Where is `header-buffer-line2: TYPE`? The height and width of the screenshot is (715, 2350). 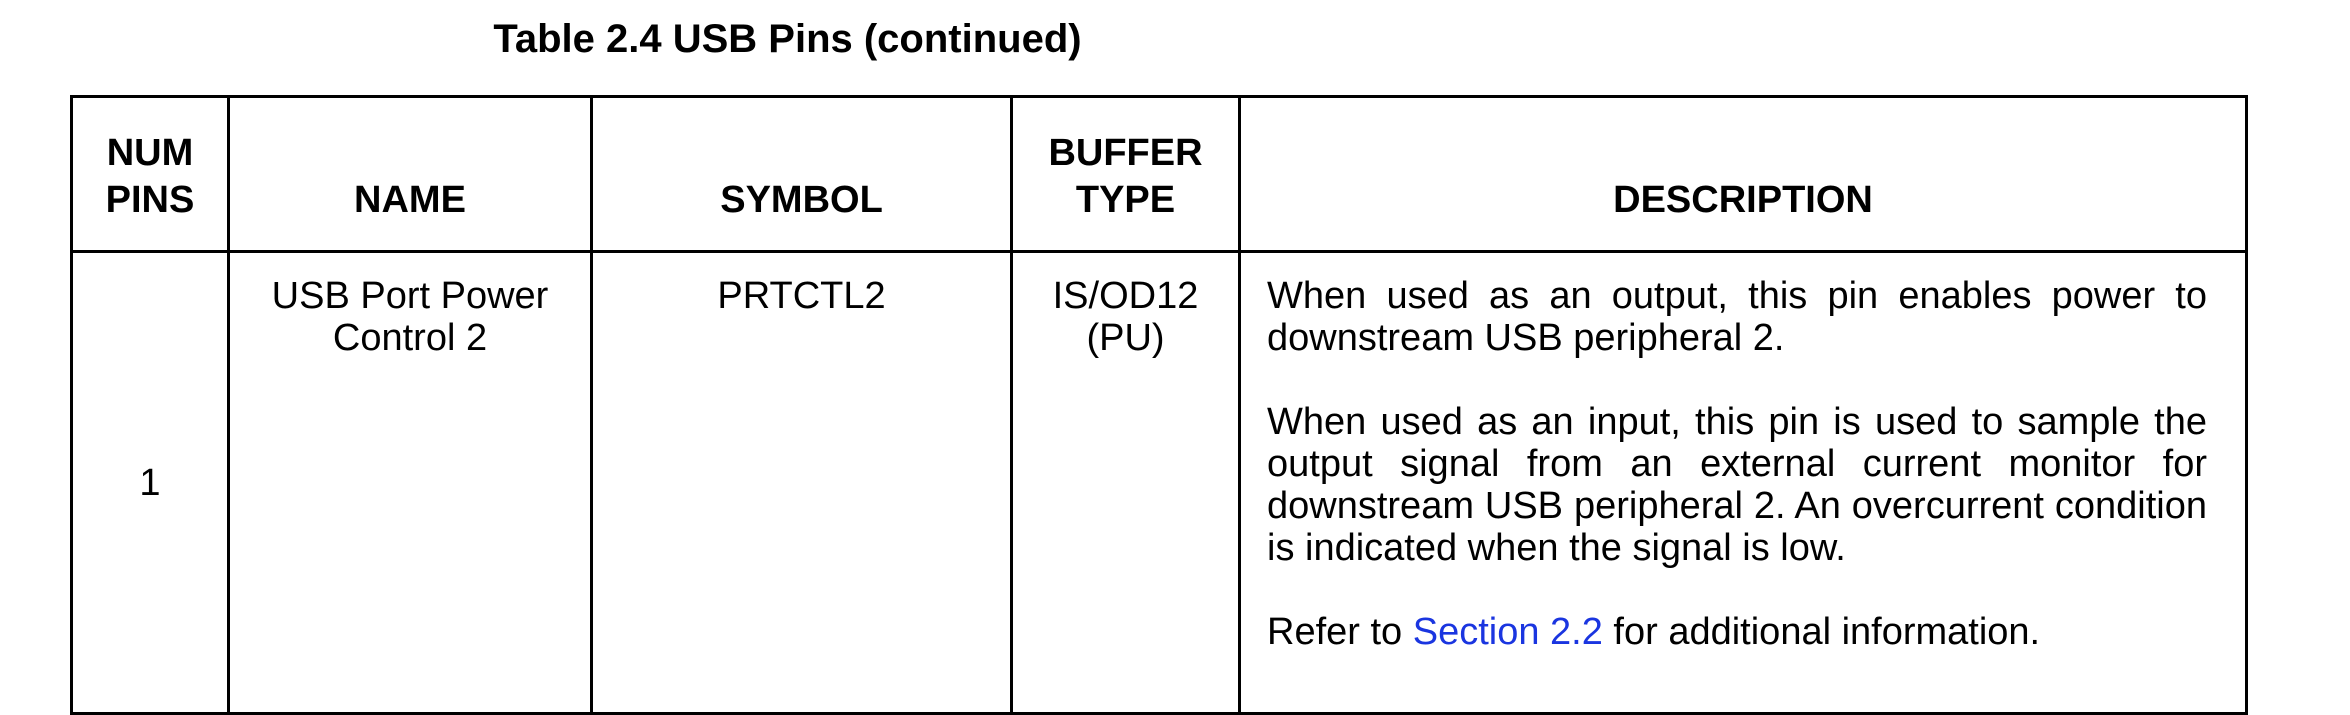 header-buffer-line2: TYPE is located at coordinates (1125, 200).